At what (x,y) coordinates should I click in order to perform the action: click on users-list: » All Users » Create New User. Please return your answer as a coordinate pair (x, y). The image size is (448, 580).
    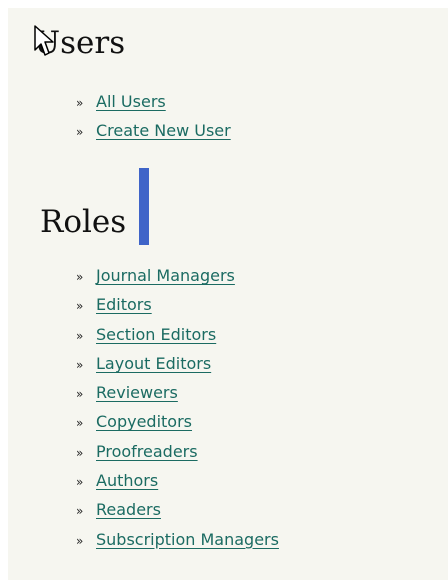
    Looking at the image, I should click on (153, 117).